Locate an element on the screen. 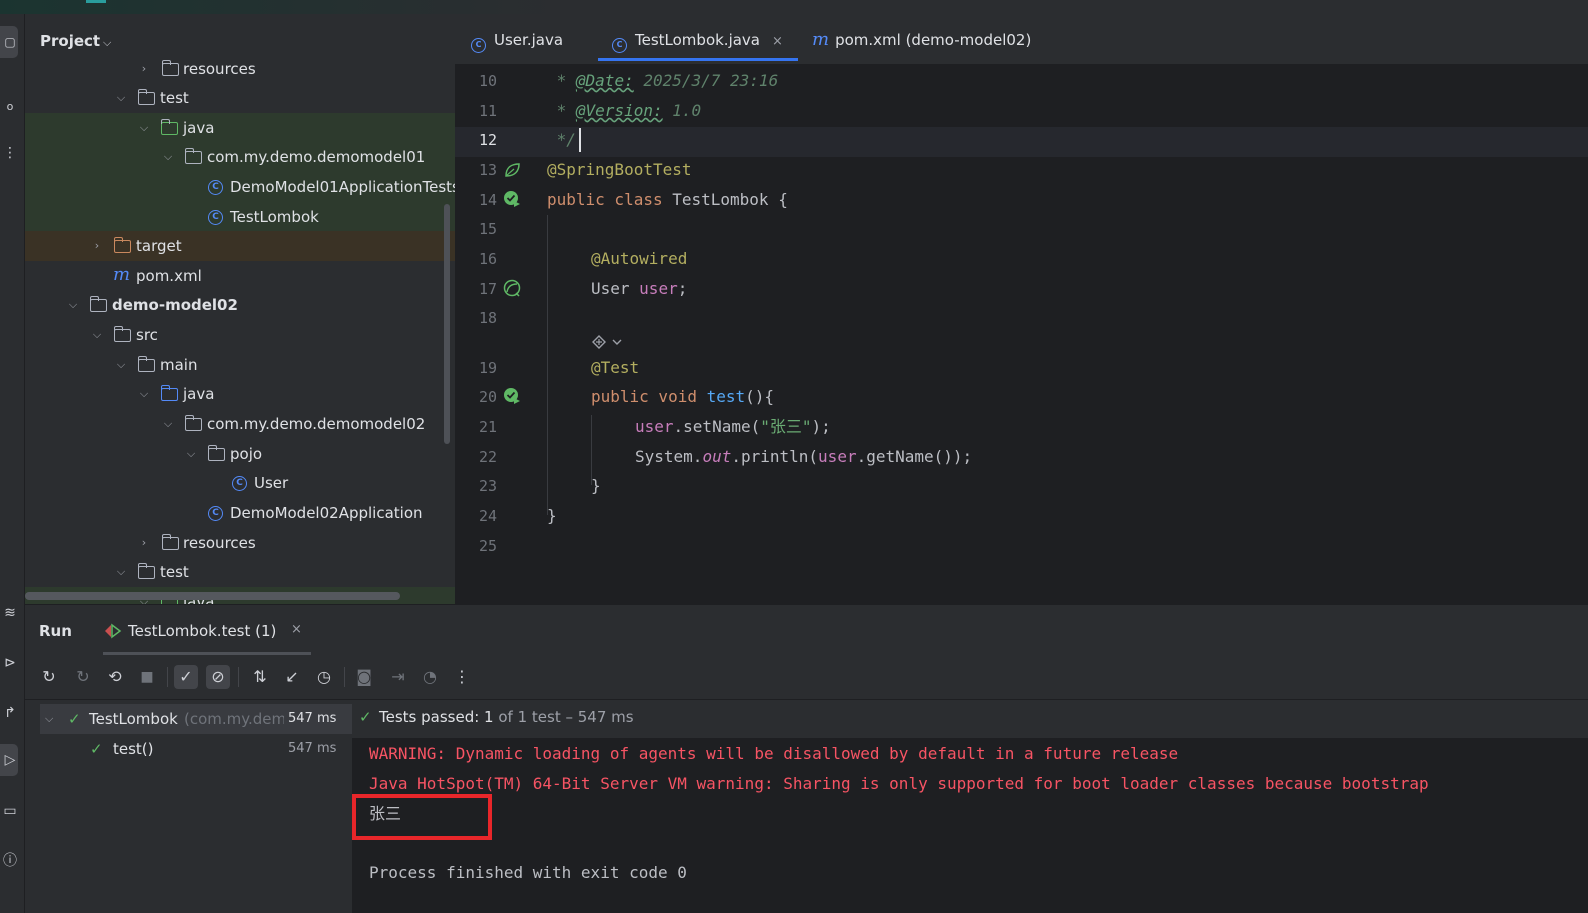 This screenshot has width=1588, height=913. tab-user-java: C User.java is located at coordinates (517, 39).